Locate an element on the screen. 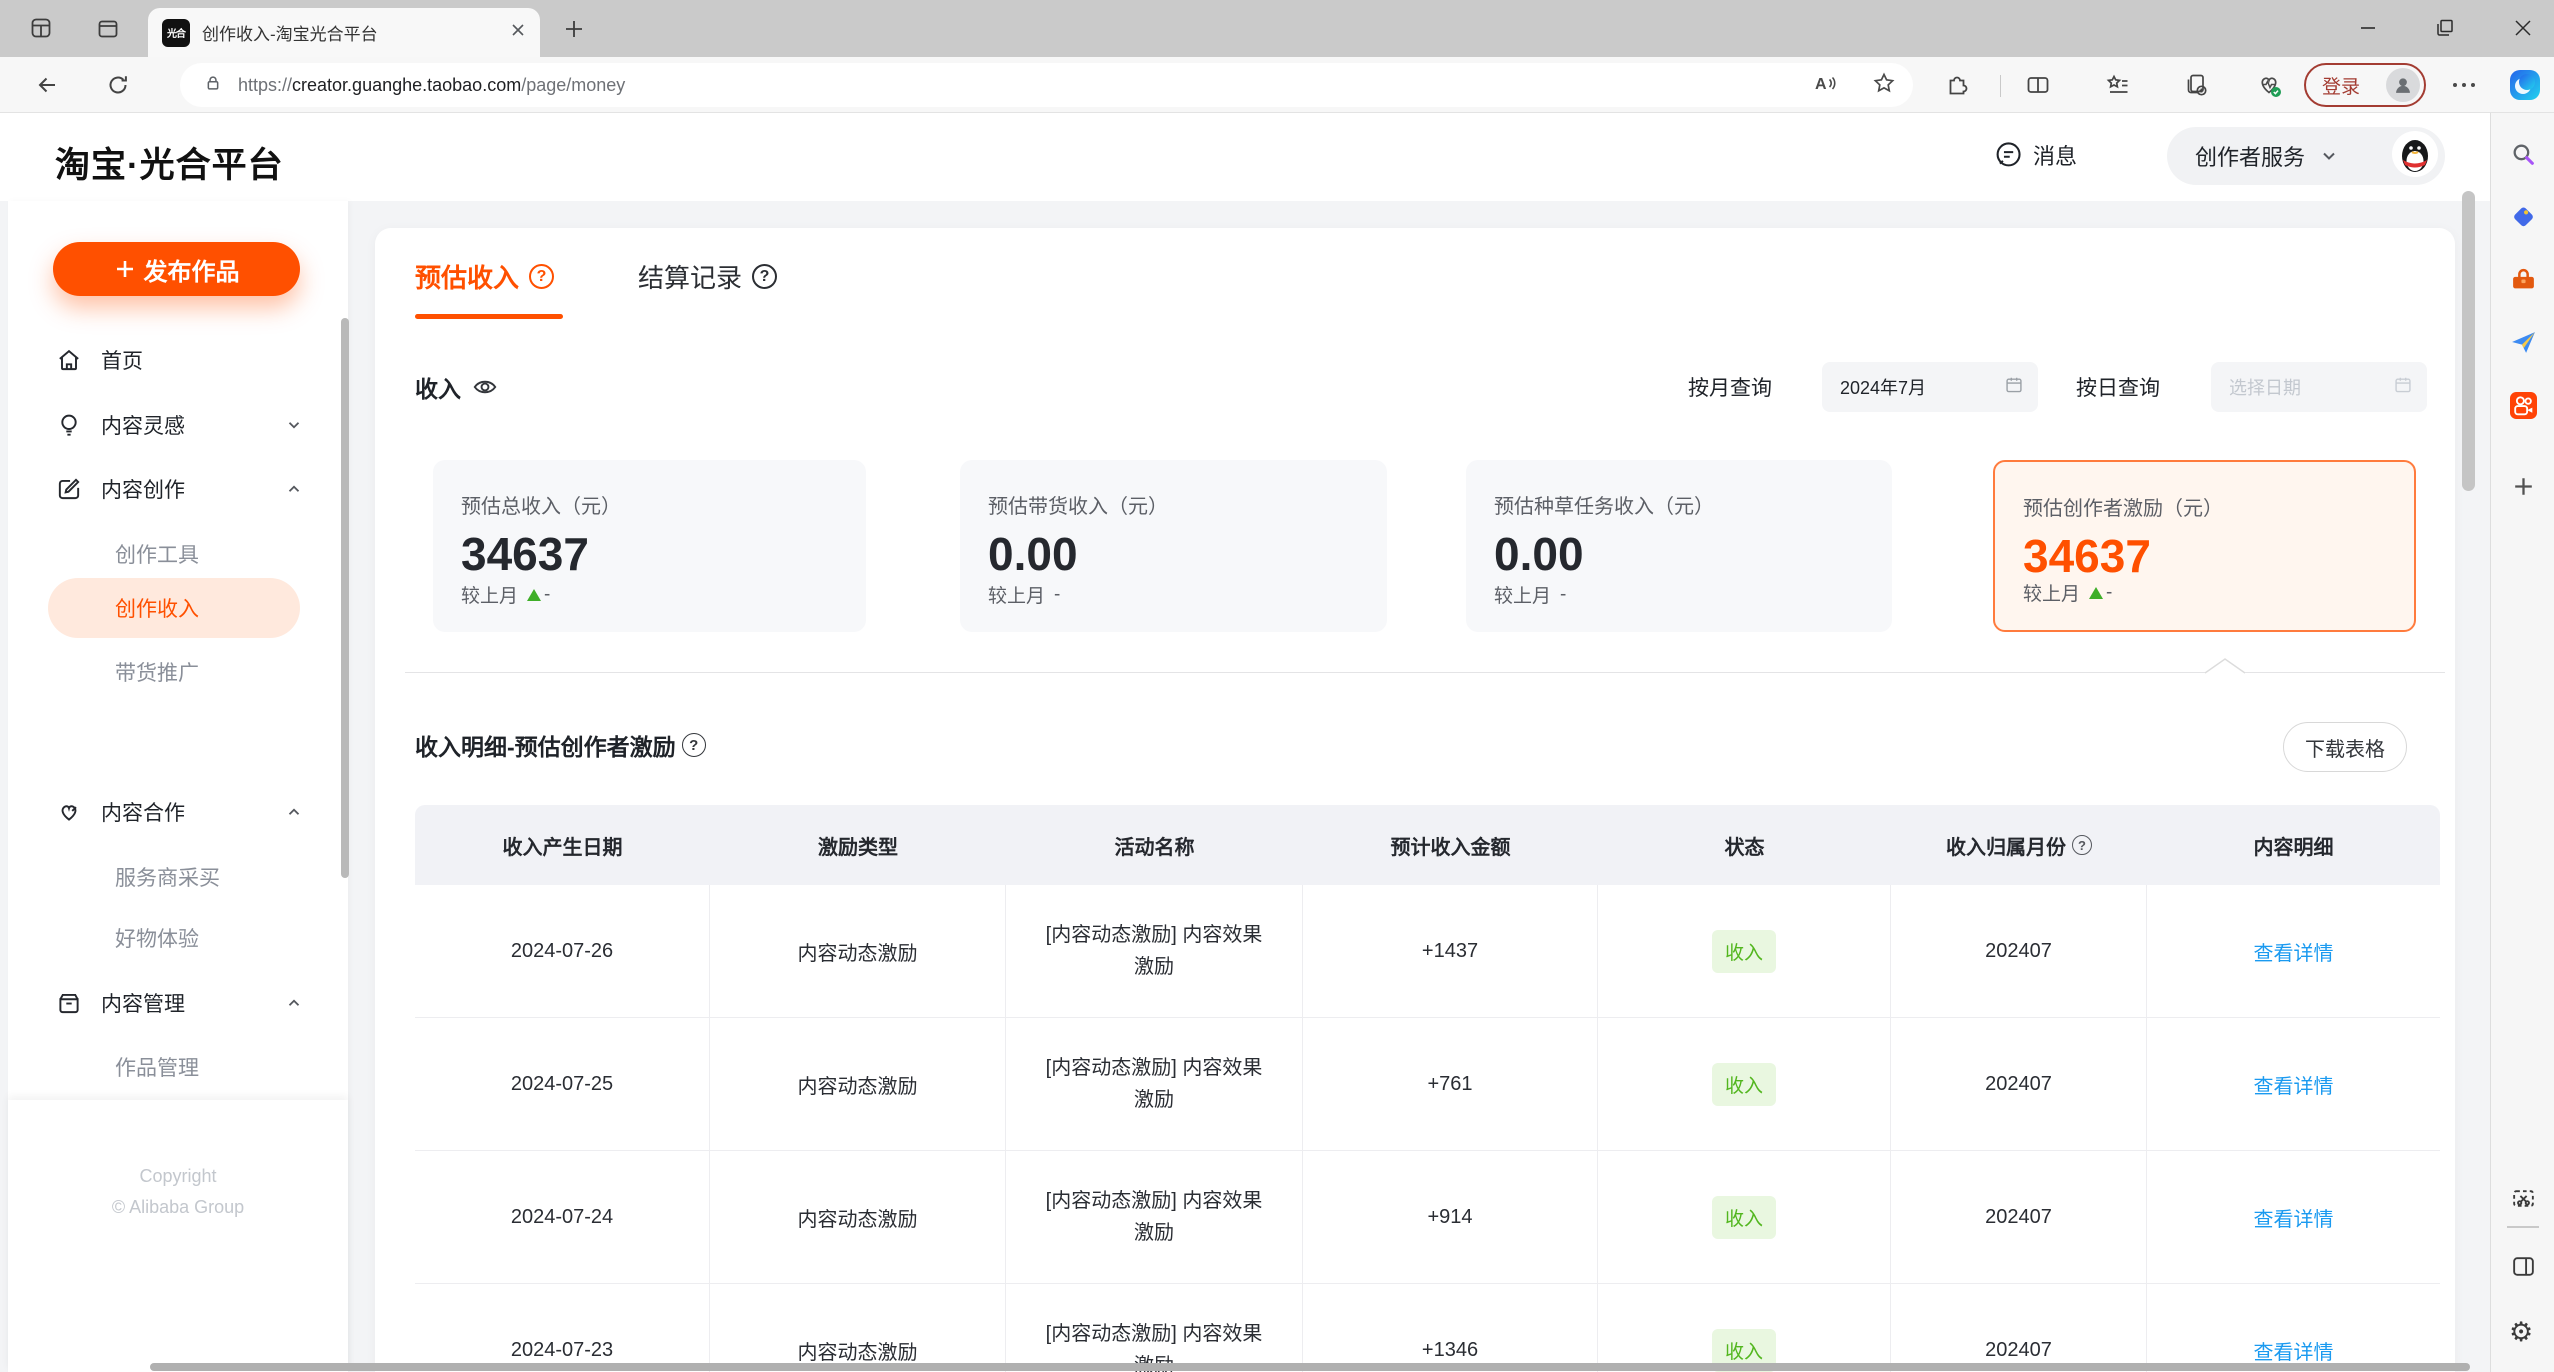 This screenshot has width=2554, height=1372. messages-button: 消息 is located at coordinates (2035, 155).